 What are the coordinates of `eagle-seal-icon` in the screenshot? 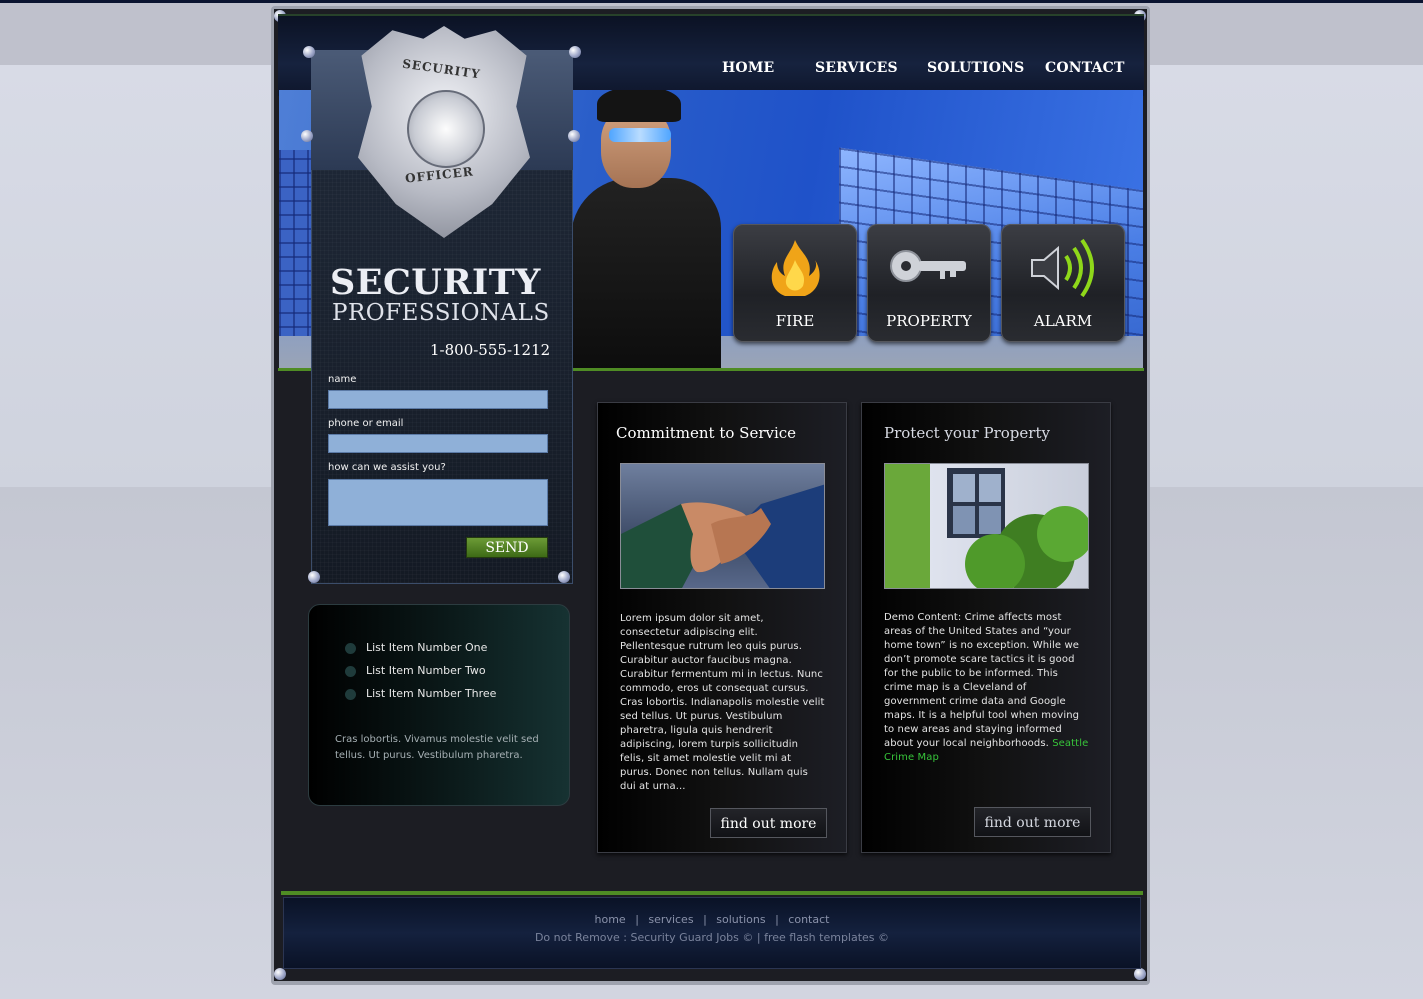 It's located at (446, 129).